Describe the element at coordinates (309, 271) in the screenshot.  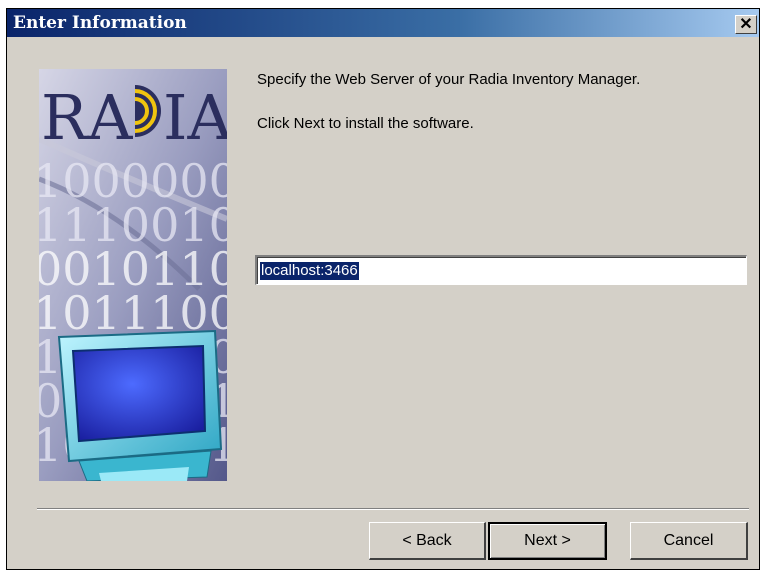
I see `web-server-value: localhost:3466` at that location.